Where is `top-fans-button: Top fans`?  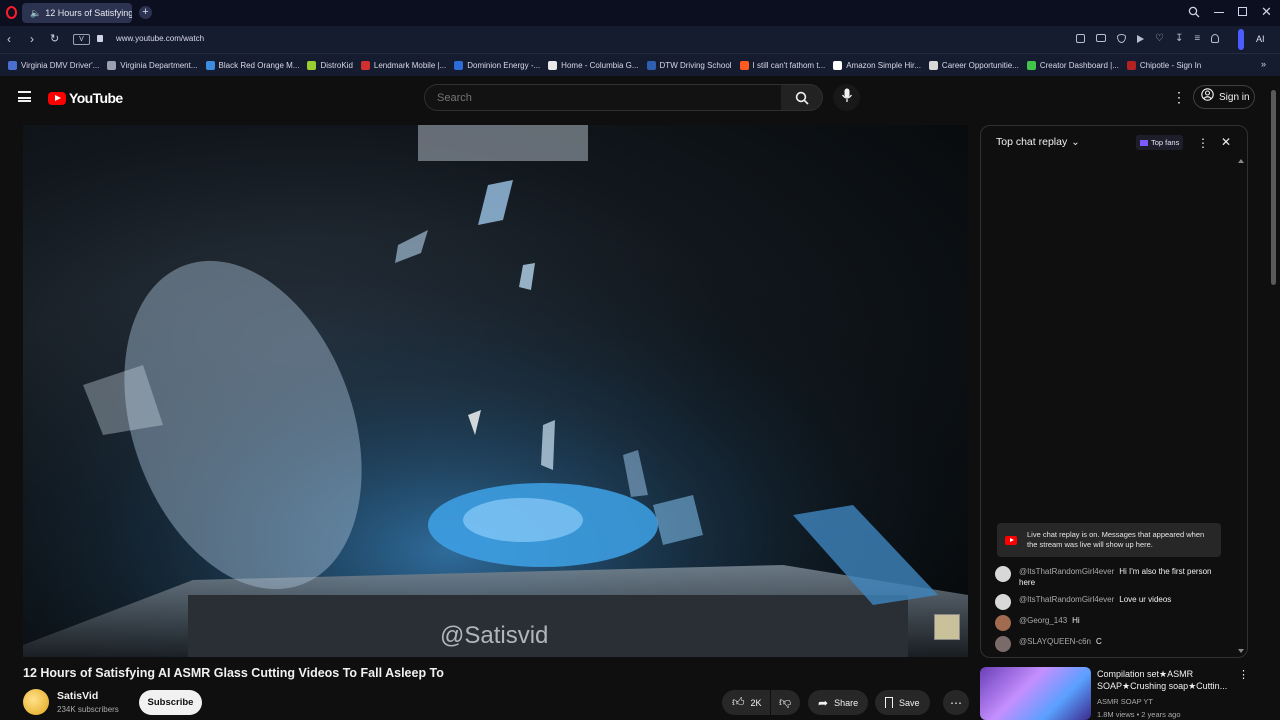 top-fans-button: Top fans is located at coordinates (1160, 142).